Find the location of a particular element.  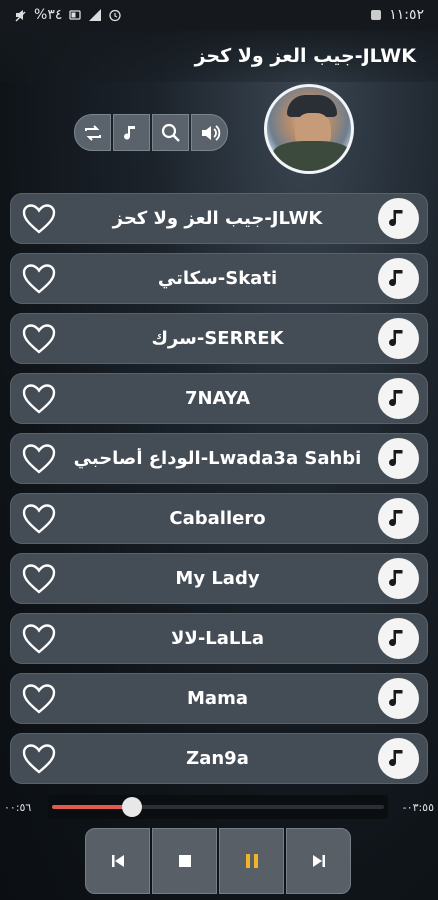

next-icon is located at coordinates (318, 861).